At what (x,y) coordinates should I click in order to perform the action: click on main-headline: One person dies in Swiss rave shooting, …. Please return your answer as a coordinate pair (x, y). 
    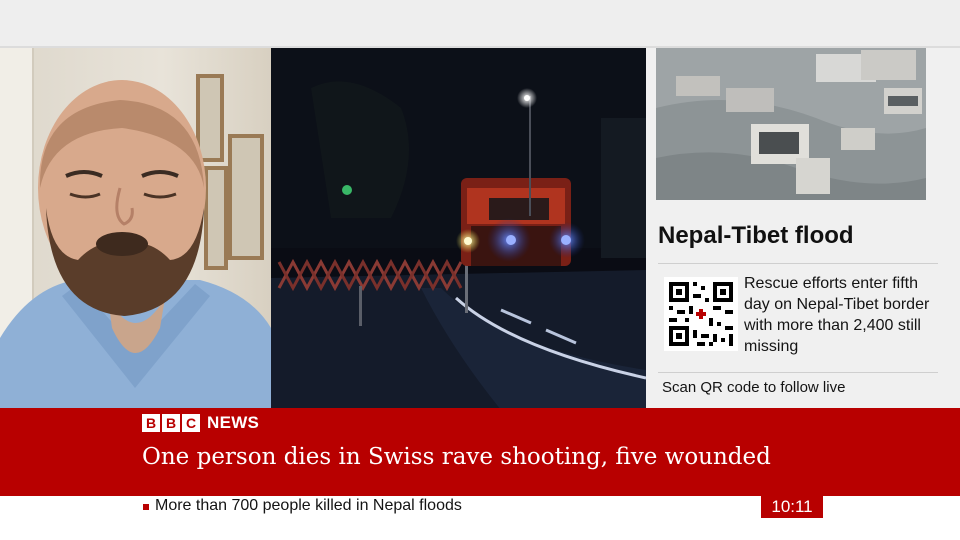
    Looking at the image, I should click on (456, 457).